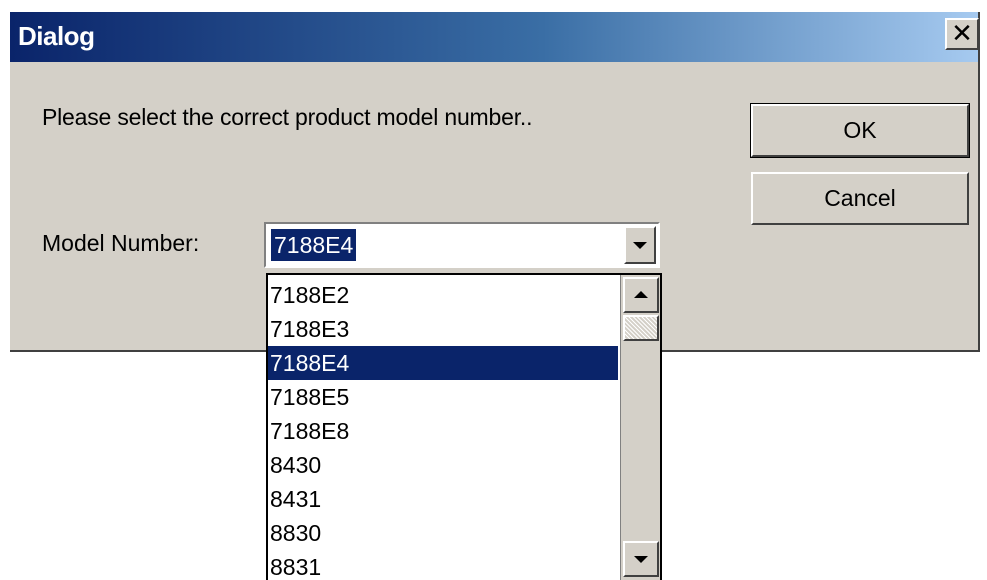 The width and height of the screenshot is (987, 580). I want to click on scroll-up-arrow-icon, so click(641, 294).